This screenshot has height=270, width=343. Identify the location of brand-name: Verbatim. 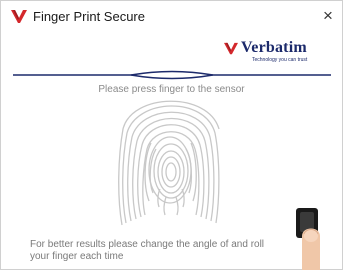
(274, 47).